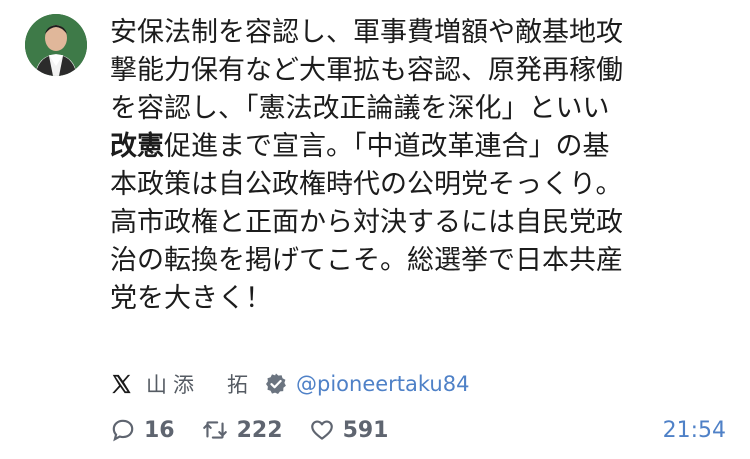  What do you see at coordinates (200, 384) in the screenshot?
I see `author-name: 山添 拓` at bounding box center [200, 384].